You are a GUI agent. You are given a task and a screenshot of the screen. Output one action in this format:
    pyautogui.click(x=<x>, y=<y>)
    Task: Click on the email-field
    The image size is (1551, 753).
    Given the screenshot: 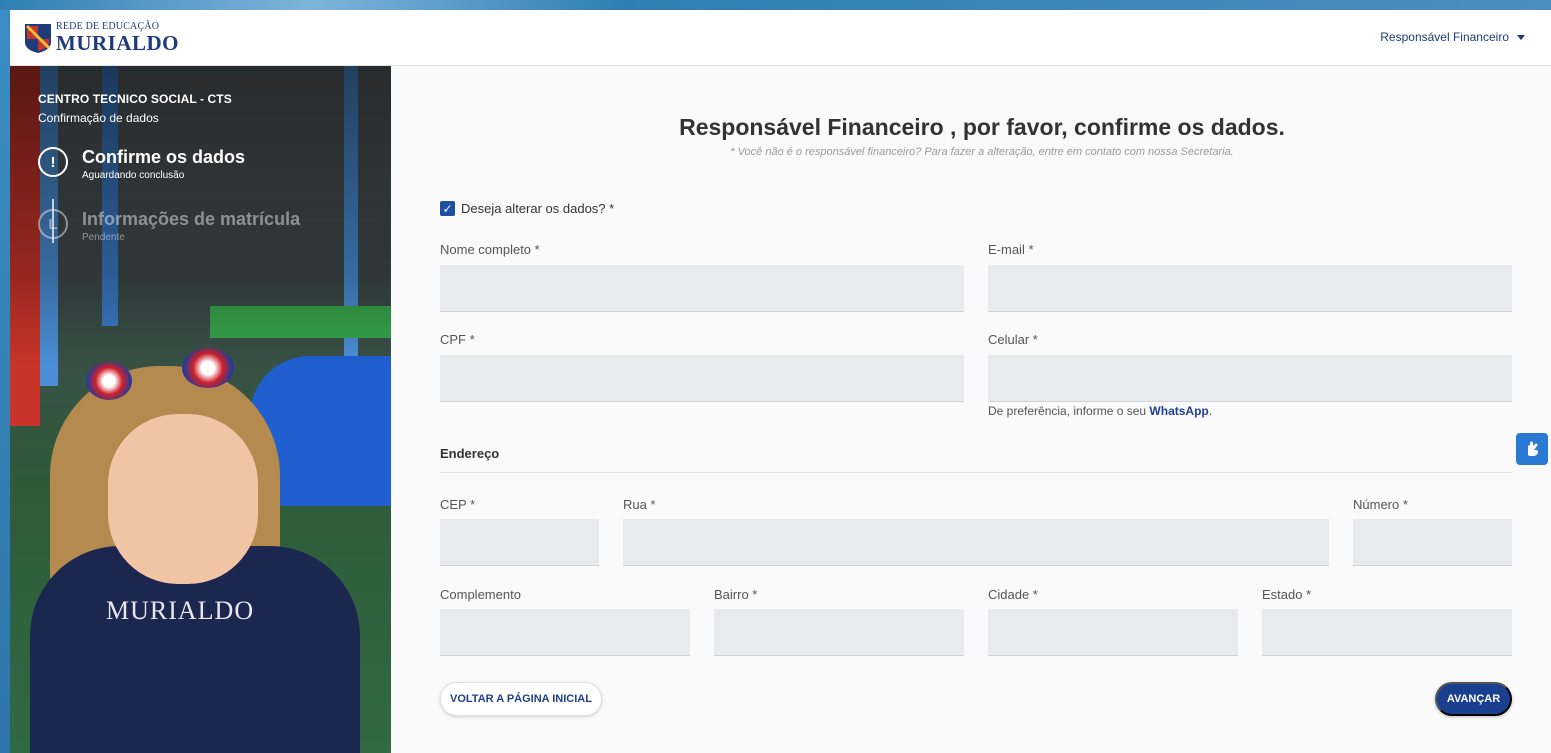 What is the action you would take?
    pyautogui.click(x=1250, y=288)
    